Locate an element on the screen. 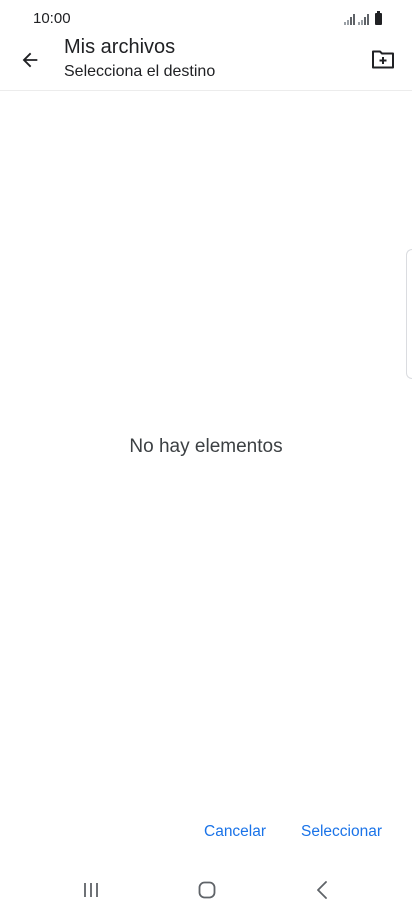 The height and width of the screenshot is (915, 412). status-time: 10:00 is located at coordinates (52, 18).